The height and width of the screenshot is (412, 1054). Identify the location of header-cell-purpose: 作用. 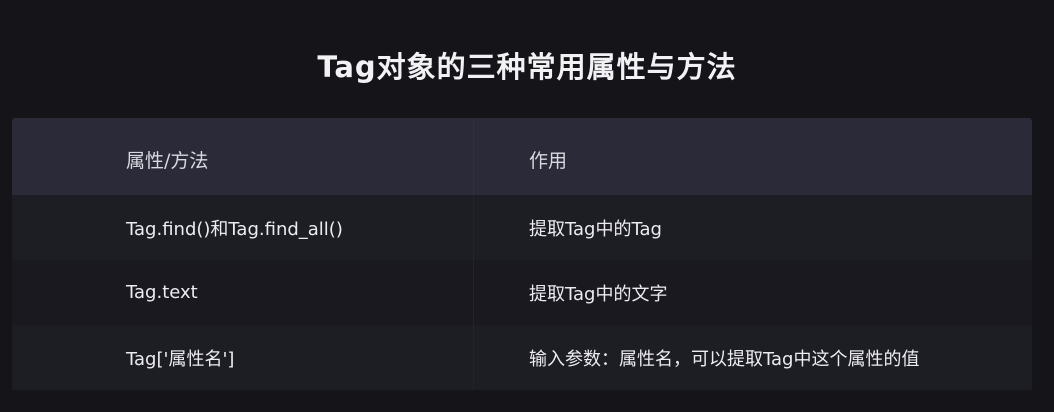
(752, 156).